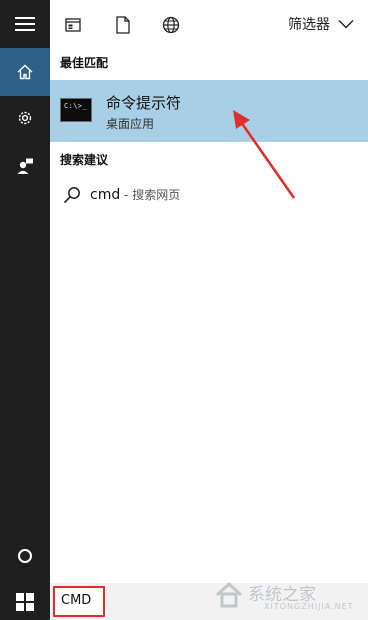  Describe the element at coordinates (84, 63) in the screenshot. I see `best-match-heading: 最佳匹配` at that location.